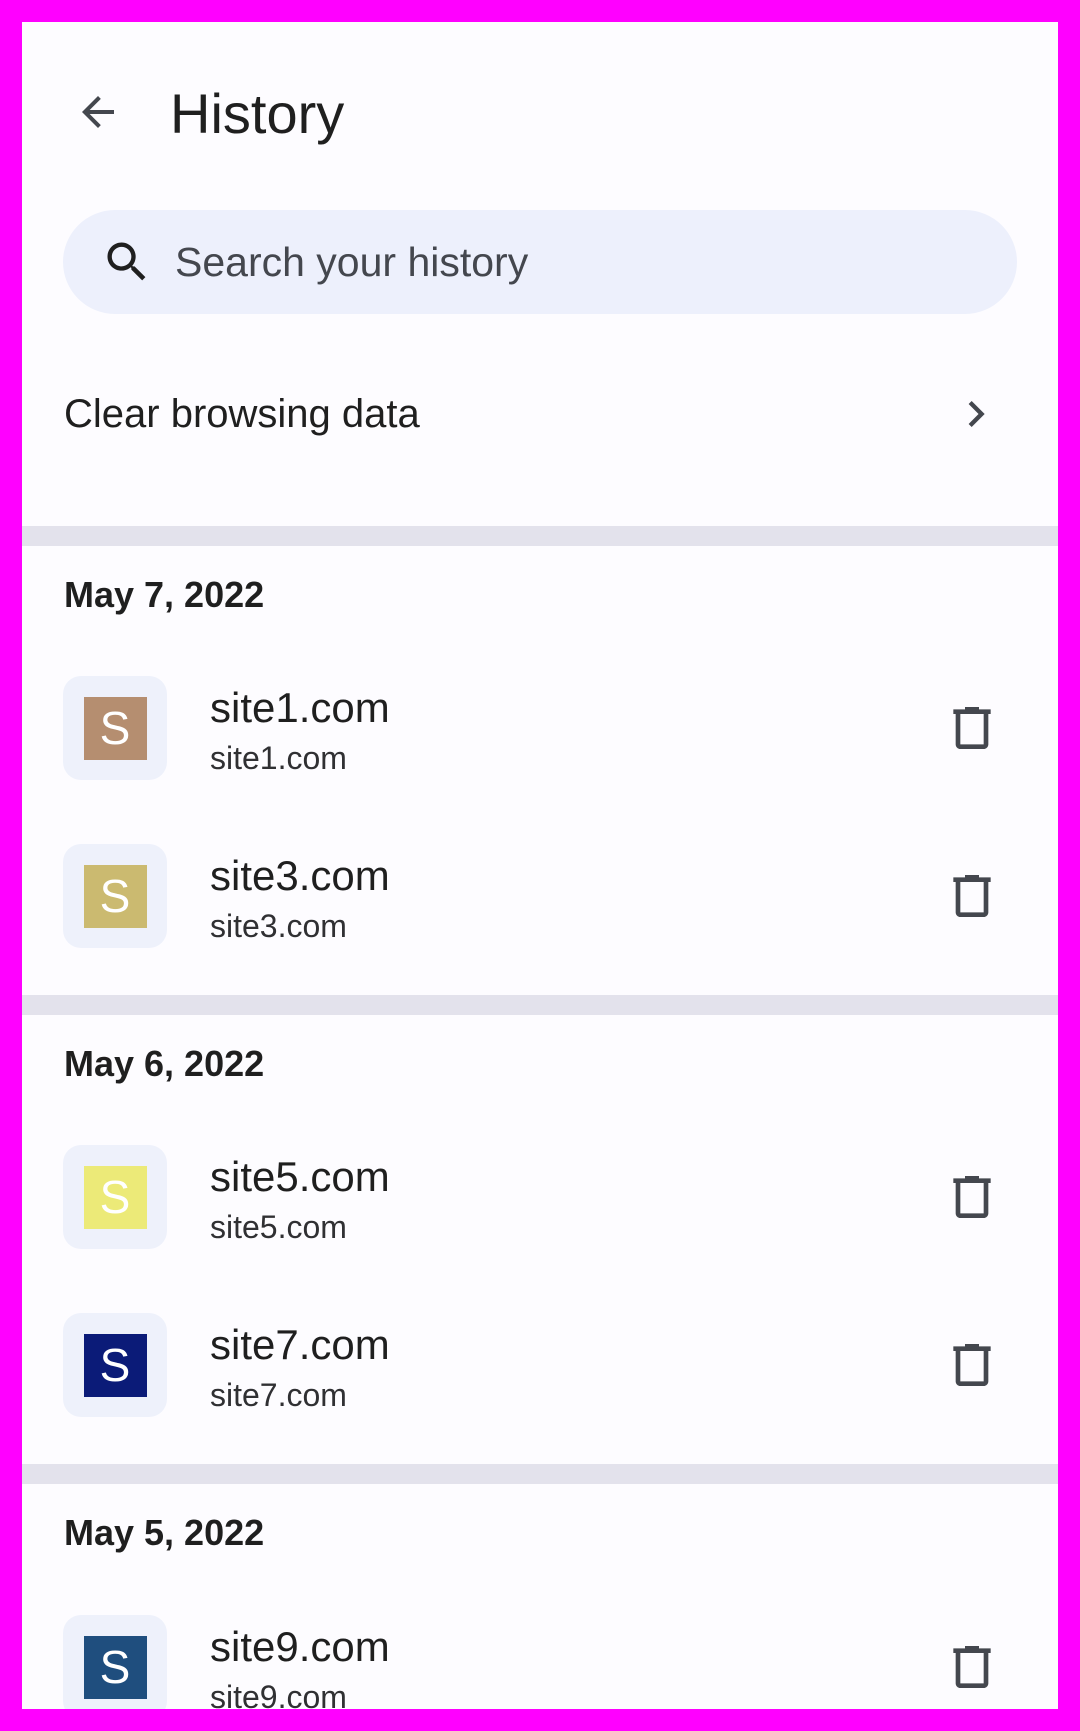 The width and height of the screenshot is (1080, 1731). I want to click on date-header: May 5, 2022, so click(164, 1532).